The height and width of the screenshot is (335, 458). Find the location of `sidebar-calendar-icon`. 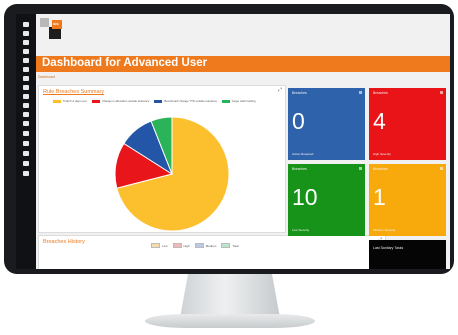

sidebar-calendar-icon is located at coordinates (26, 96).